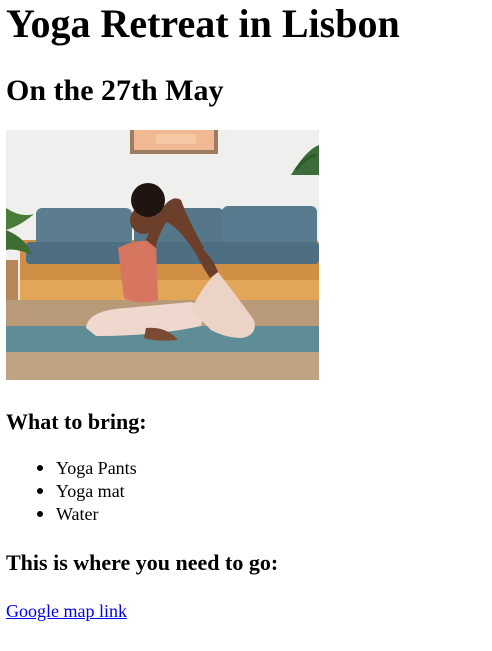 The width and height of the screenshot is (492, 651). Describe the element at coordinates (66, 611) in the screenshot. I see `google-map-link: Google map link` at that location.